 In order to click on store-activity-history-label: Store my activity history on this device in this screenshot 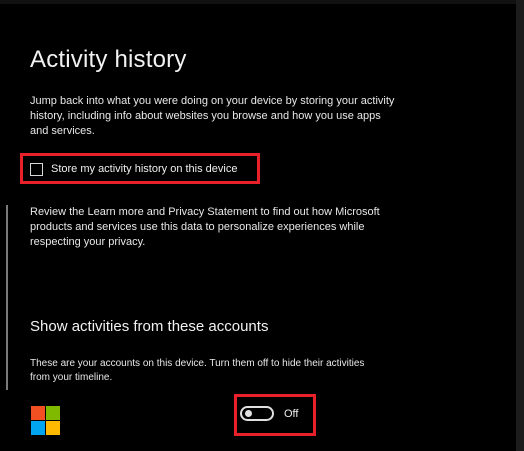, I will do `click(144, 169)`.